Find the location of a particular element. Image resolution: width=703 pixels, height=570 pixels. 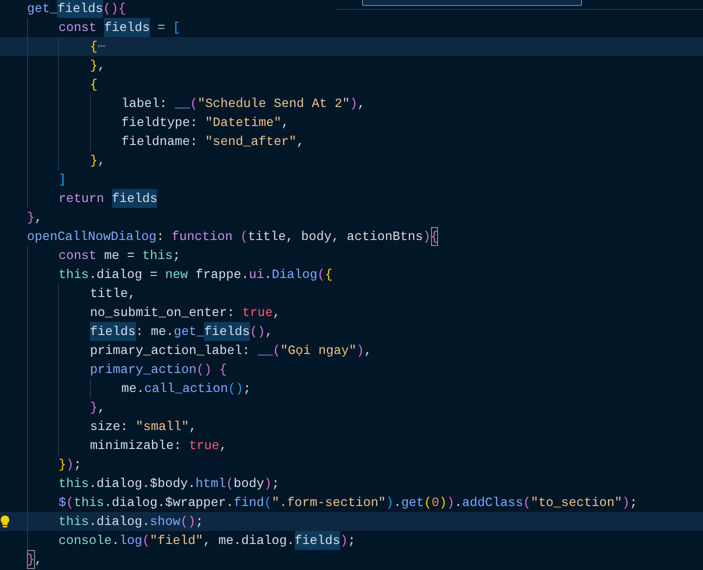

code-token: no_submit_on_enter is located at coordinates (158, 313).